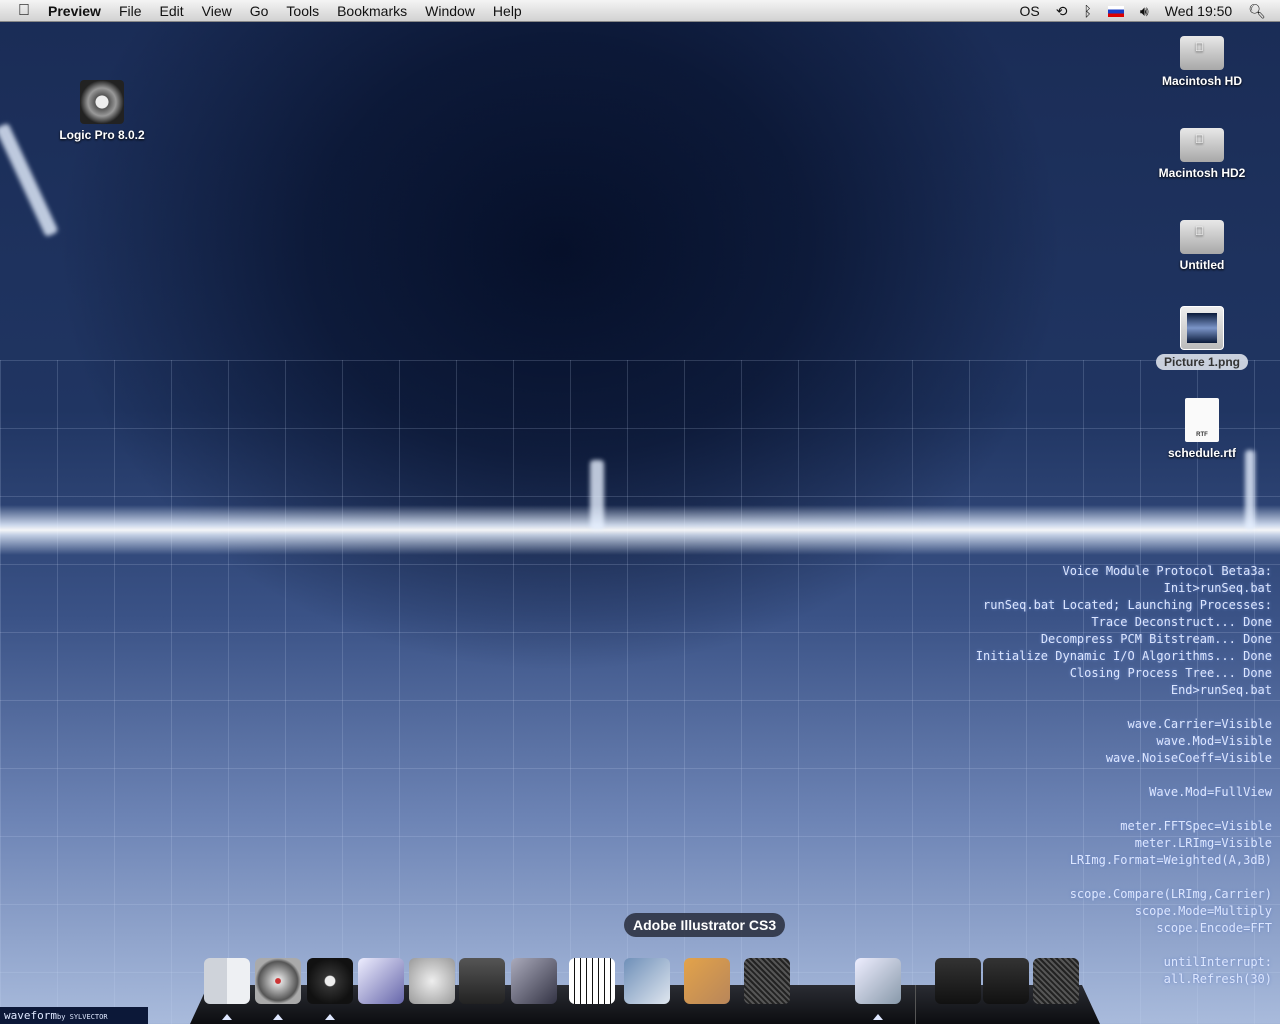  Describe the element at coordinates (302, 11) in the screenshot. I see `menu-tools: Tools` at that location.